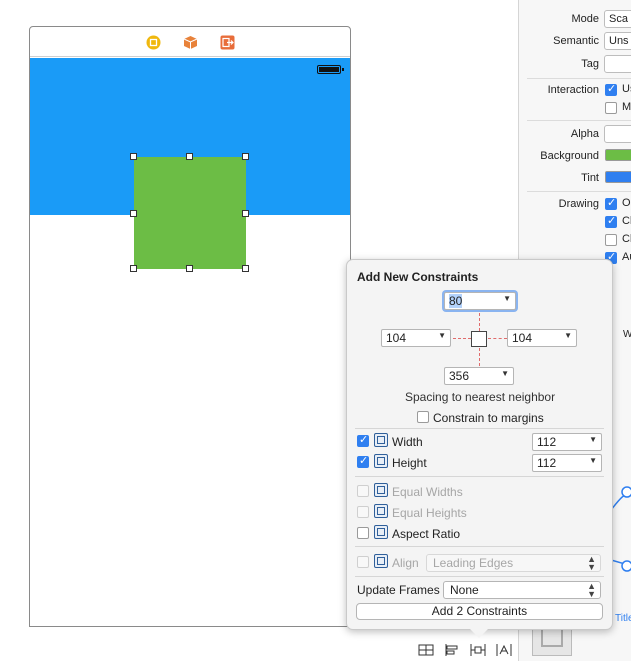 This screenshot has height=661, width=631. What do you see at coordinates (426, 650) in the screenshot?
I see `stack-icon` at bounding box center [426, 650].